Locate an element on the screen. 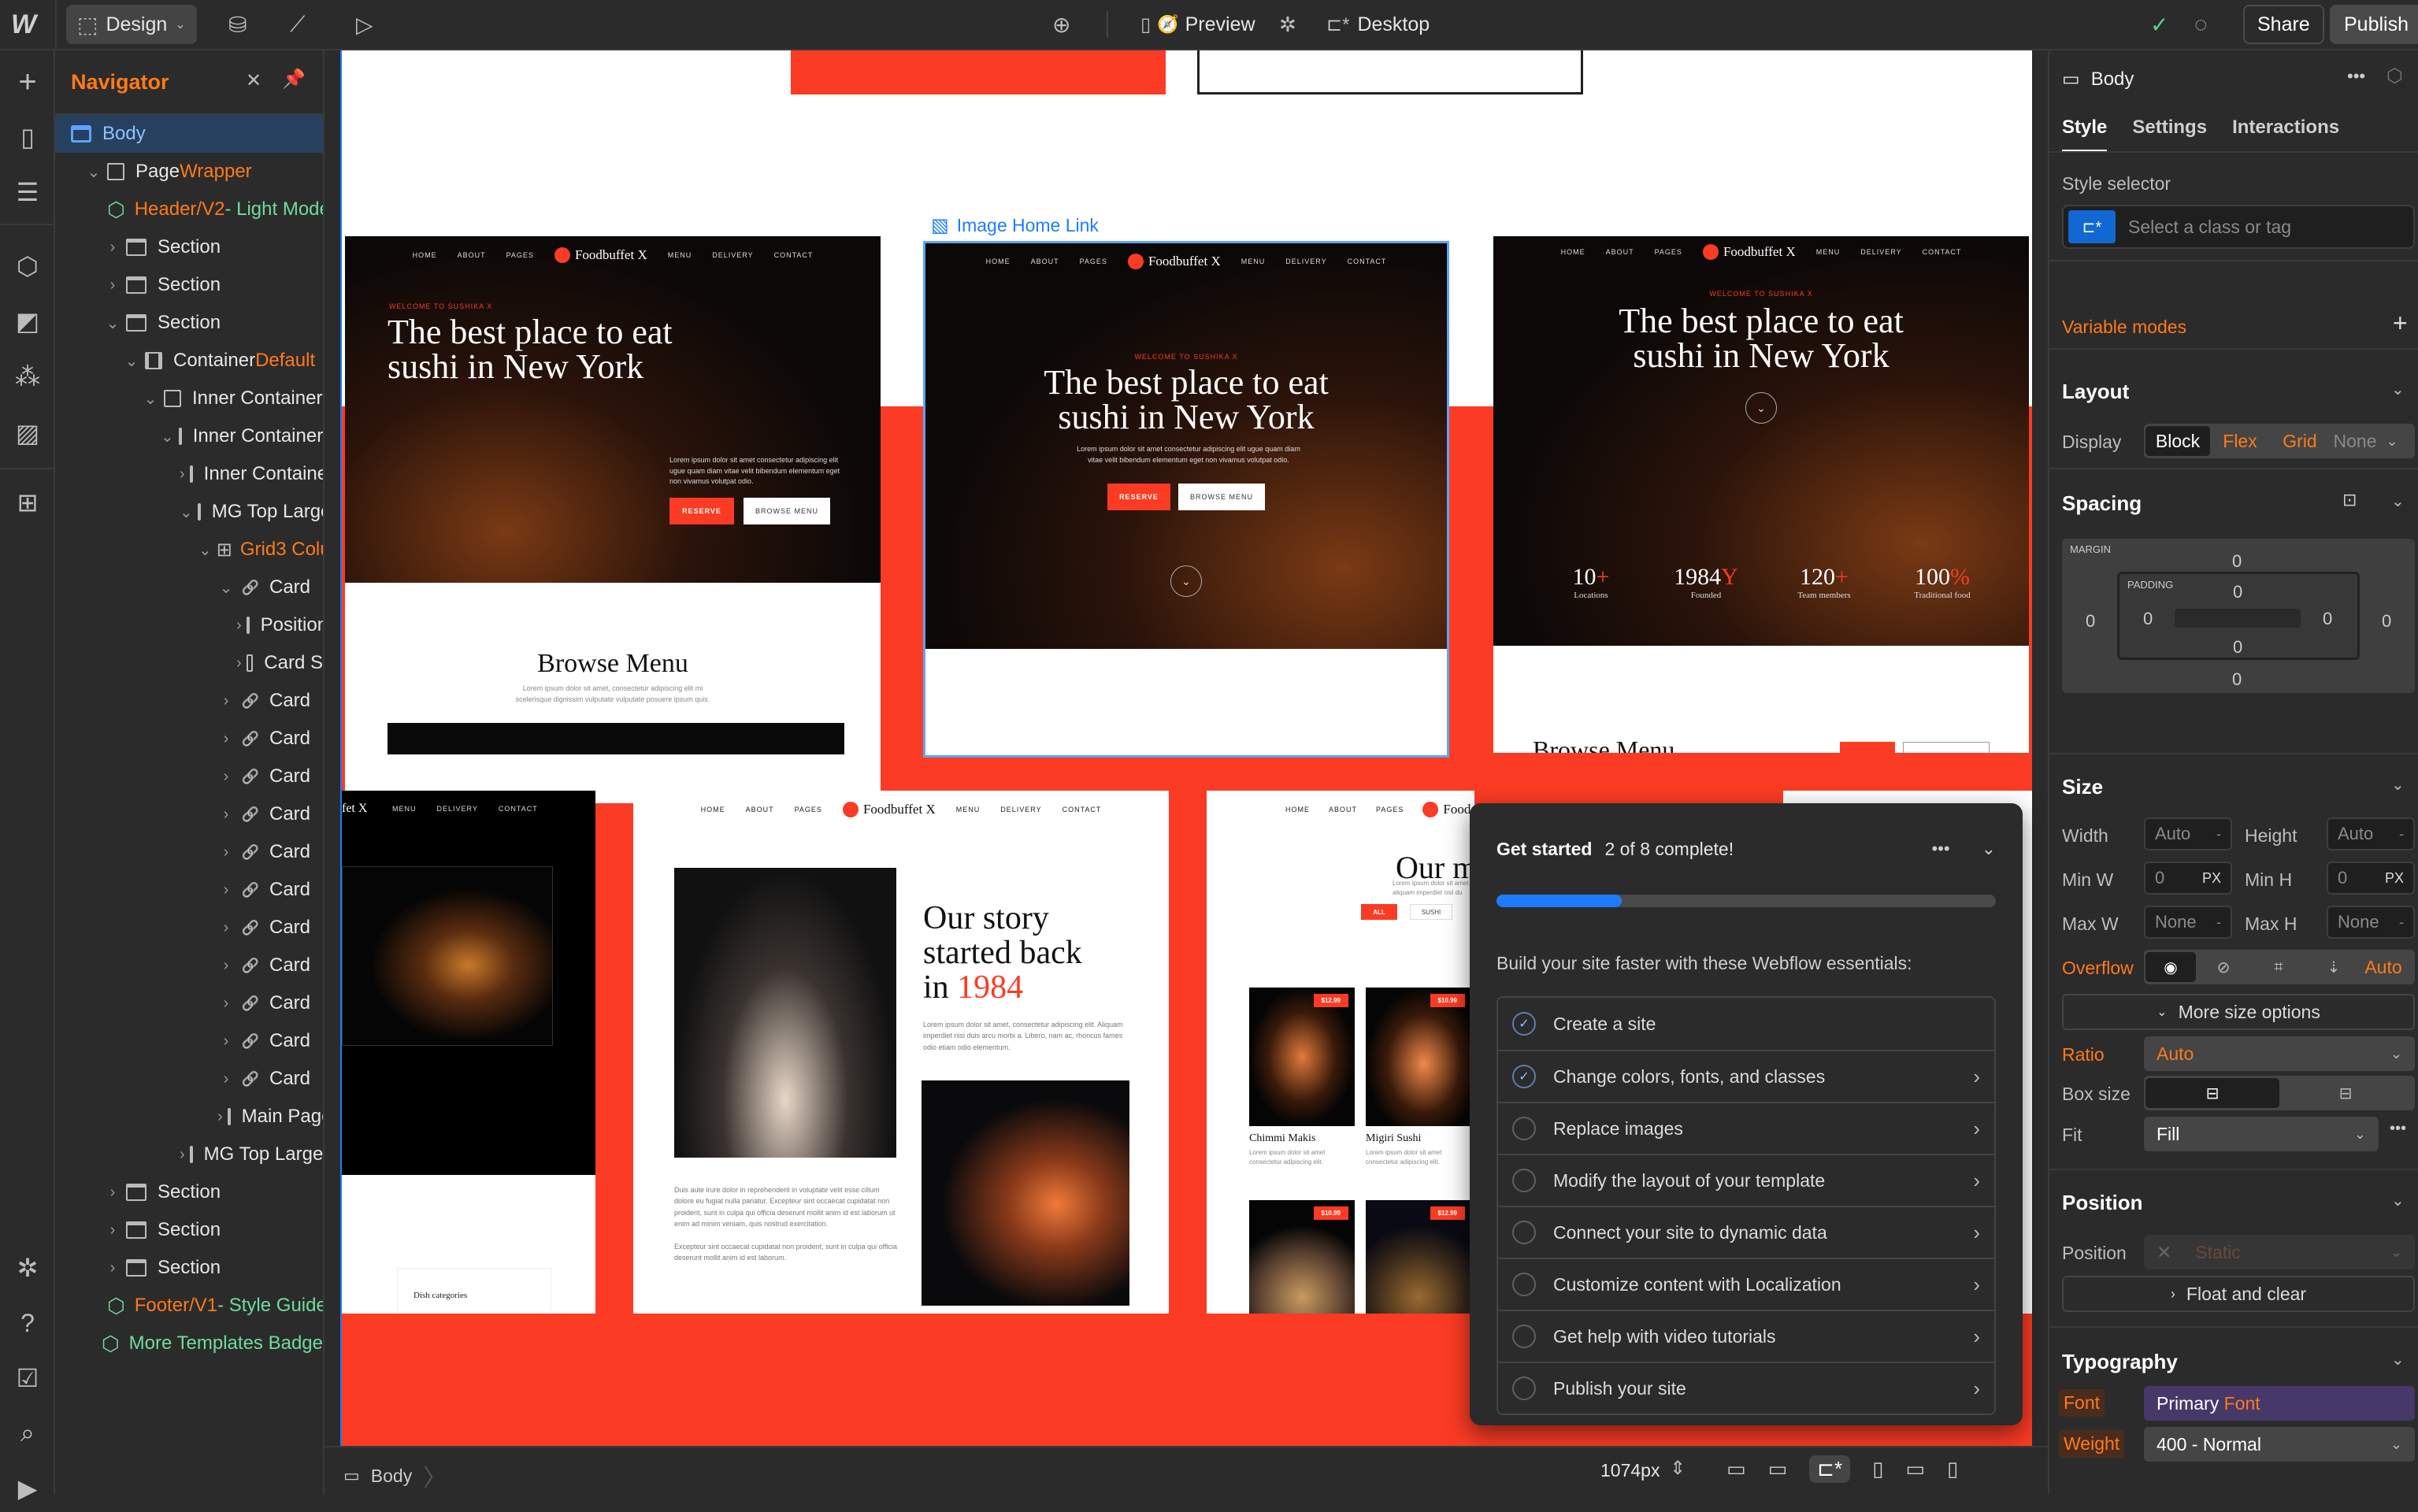 This screenshot has height=1512, width=2418. assets-image-icon: ▨ is located at coordinates (27, 433).